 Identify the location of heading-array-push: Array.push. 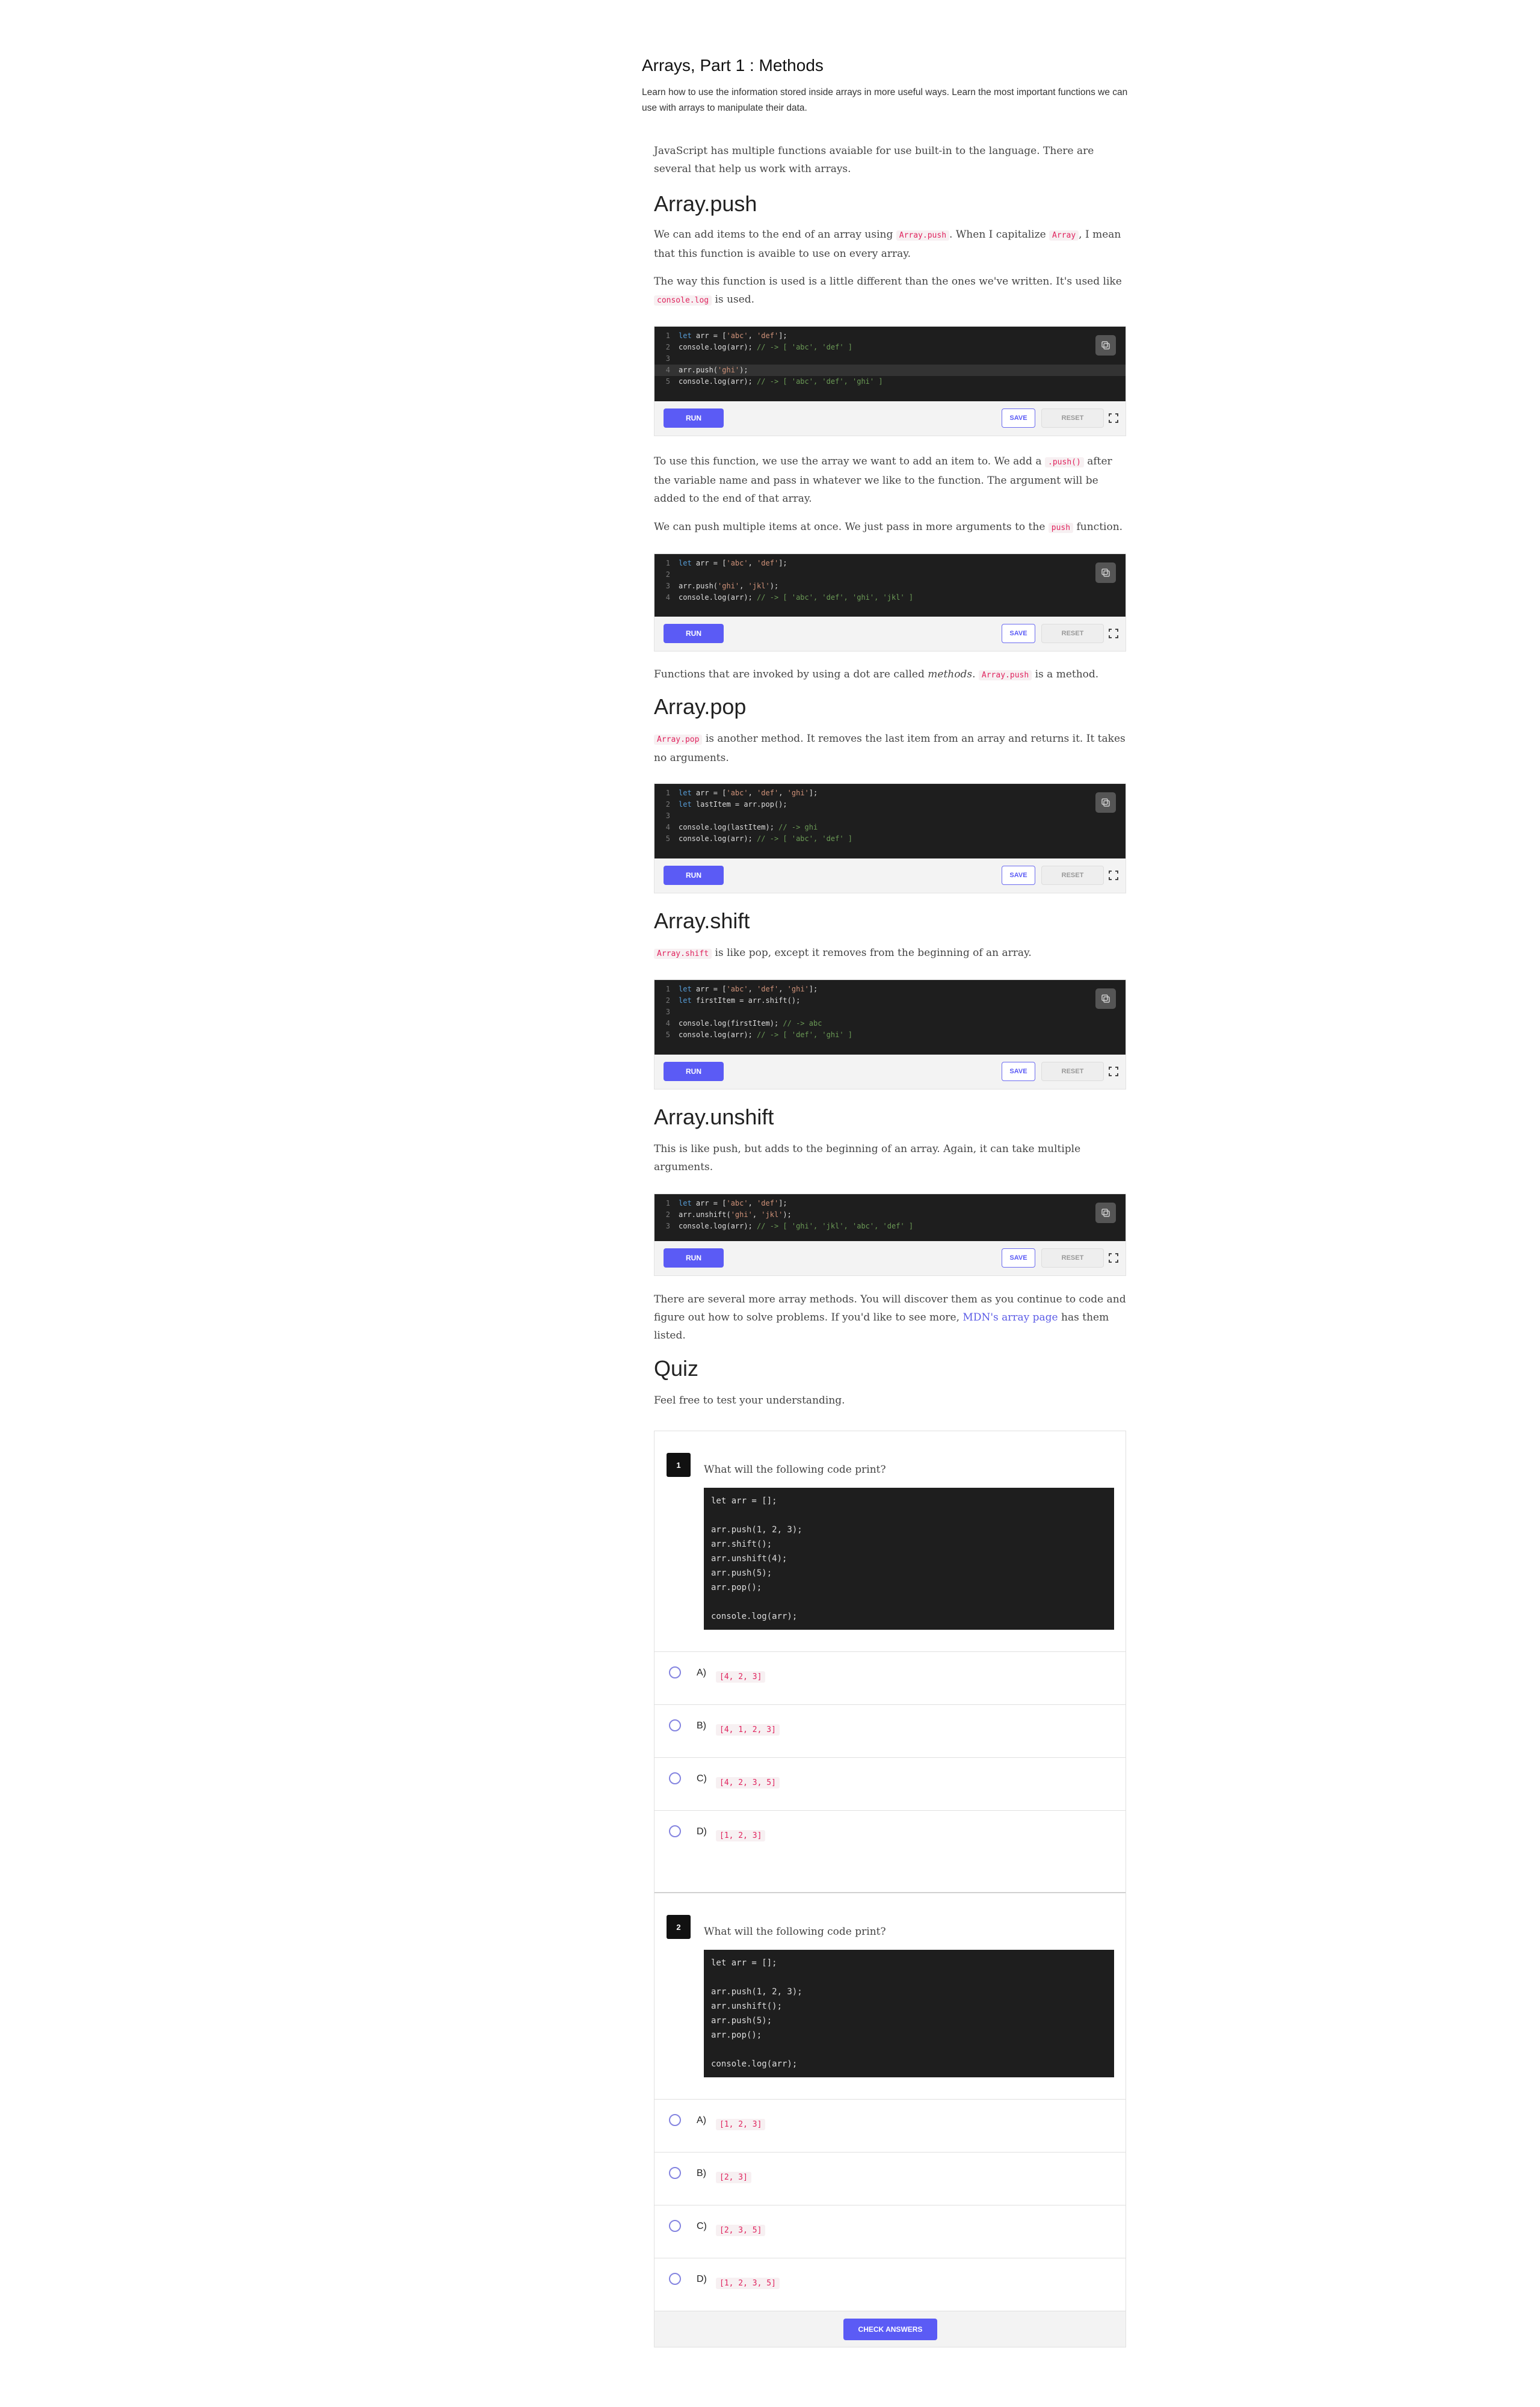
(705, 204).